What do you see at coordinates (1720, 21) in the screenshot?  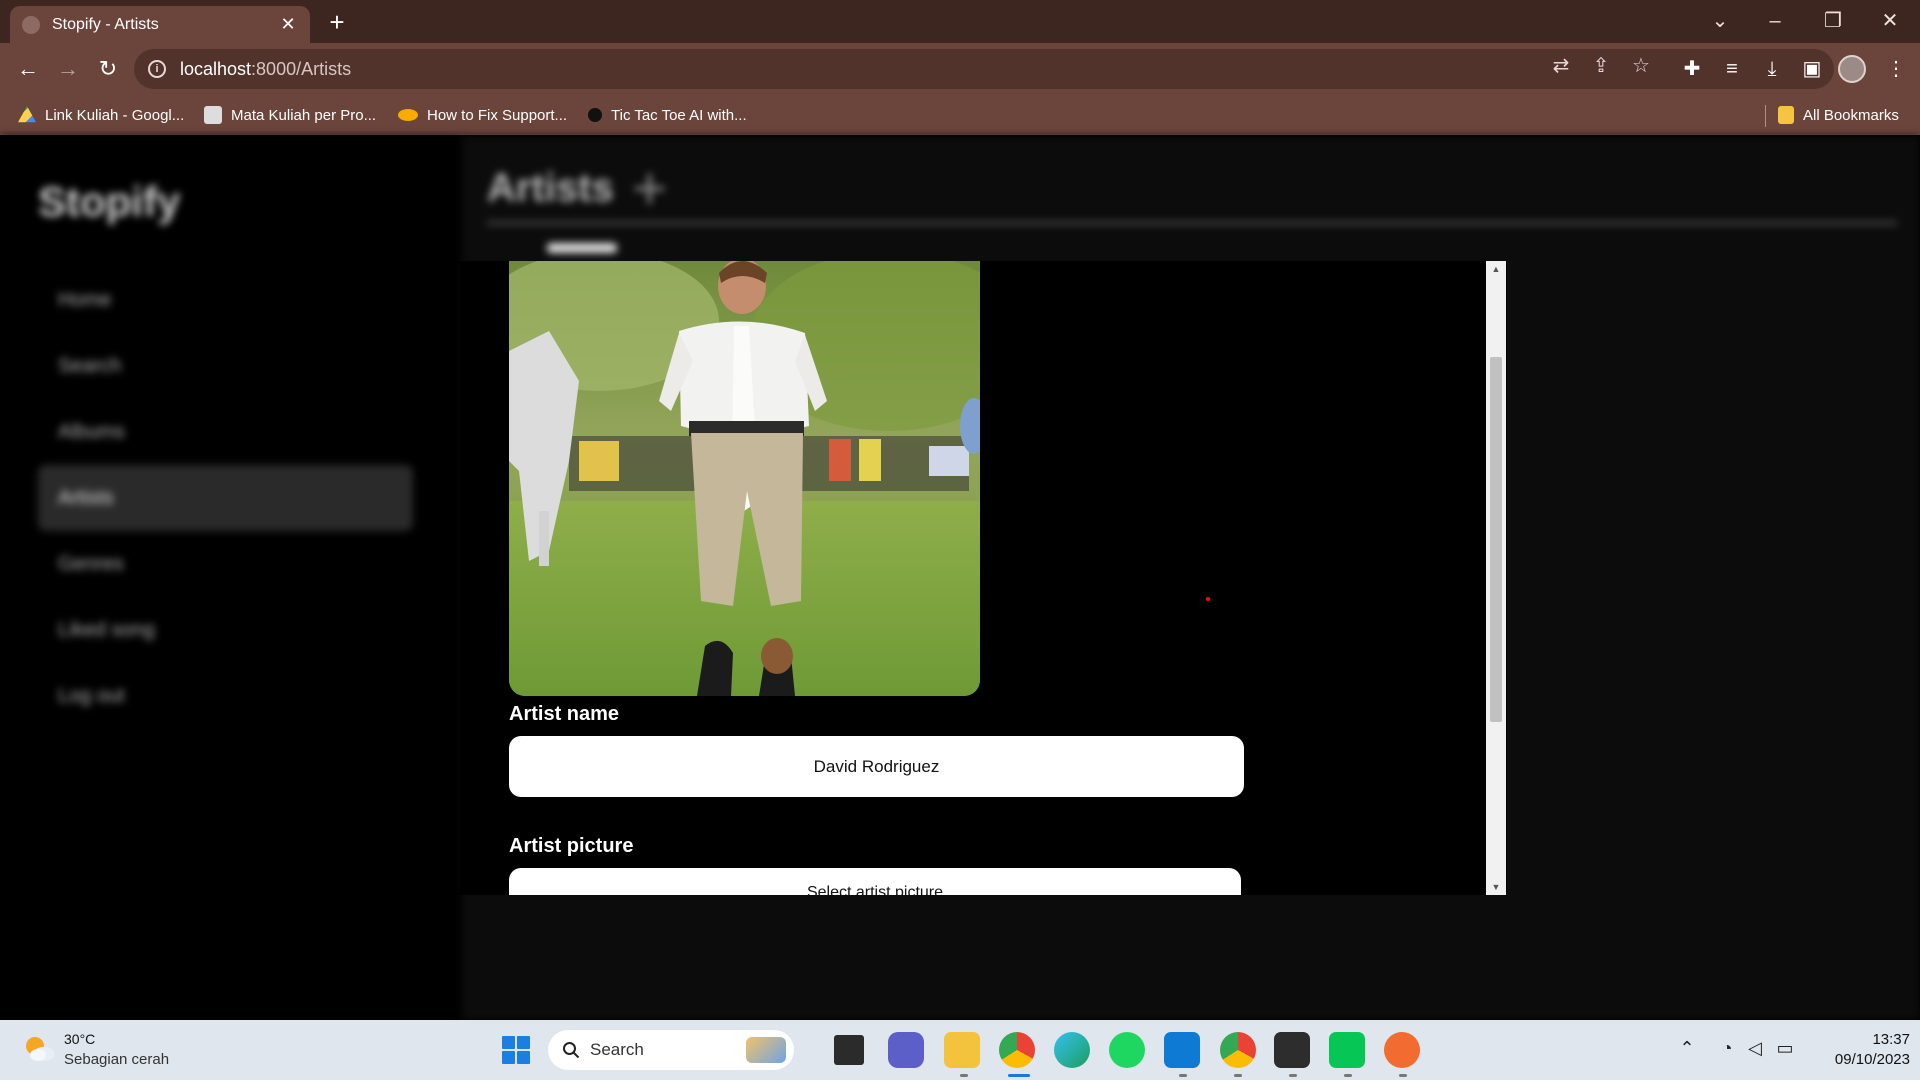 I see `tab-search-chevron-icon: ⌄` at bounding box center [1720, 21].